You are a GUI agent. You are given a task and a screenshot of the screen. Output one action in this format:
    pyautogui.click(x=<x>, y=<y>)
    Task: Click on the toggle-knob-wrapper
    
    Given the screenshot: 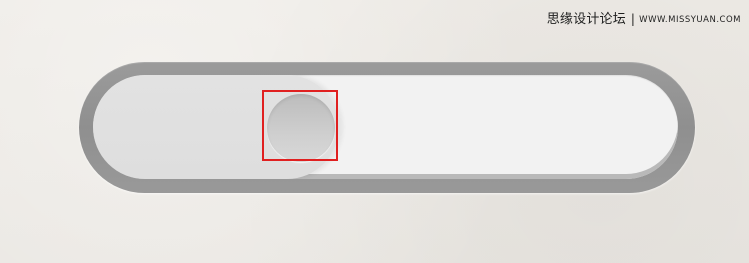 What is the action you would take?
    pyautogui.click(x=300, y=127)
    